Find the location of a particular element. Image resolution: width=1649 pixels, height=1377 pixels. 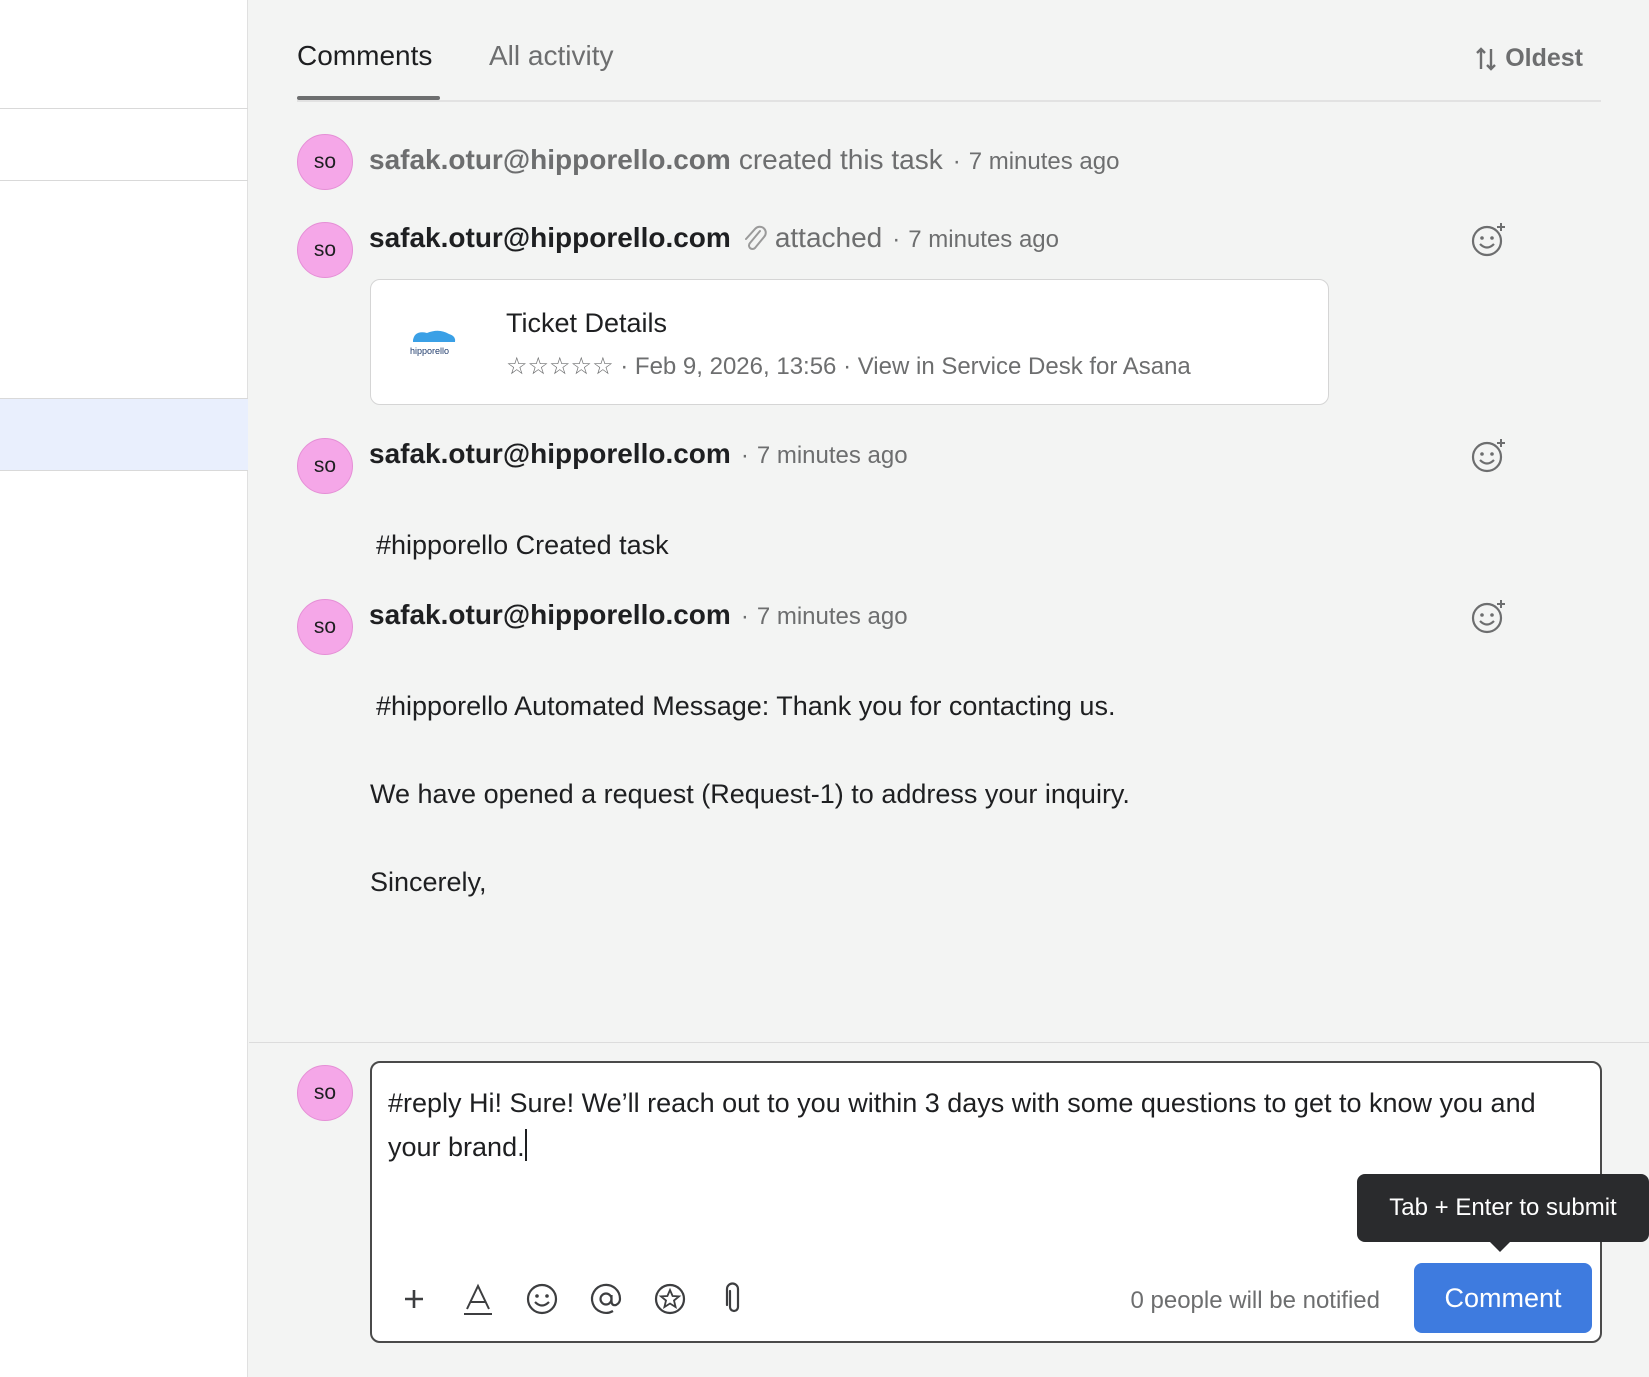

activity-tabs: Comments All activity Oldest is located at coordinates (949, 51).